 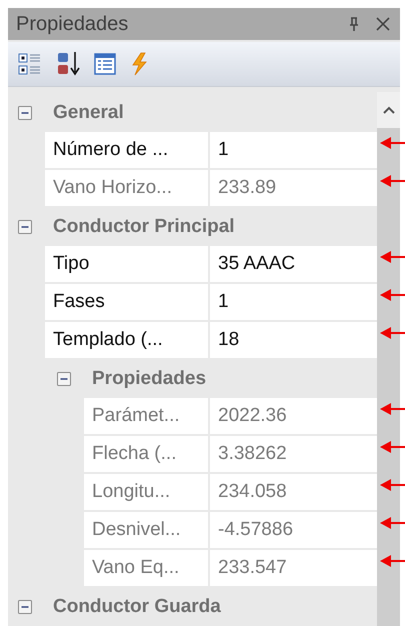 I want to click on property-name: Tipo, so click(x=126, y=264).